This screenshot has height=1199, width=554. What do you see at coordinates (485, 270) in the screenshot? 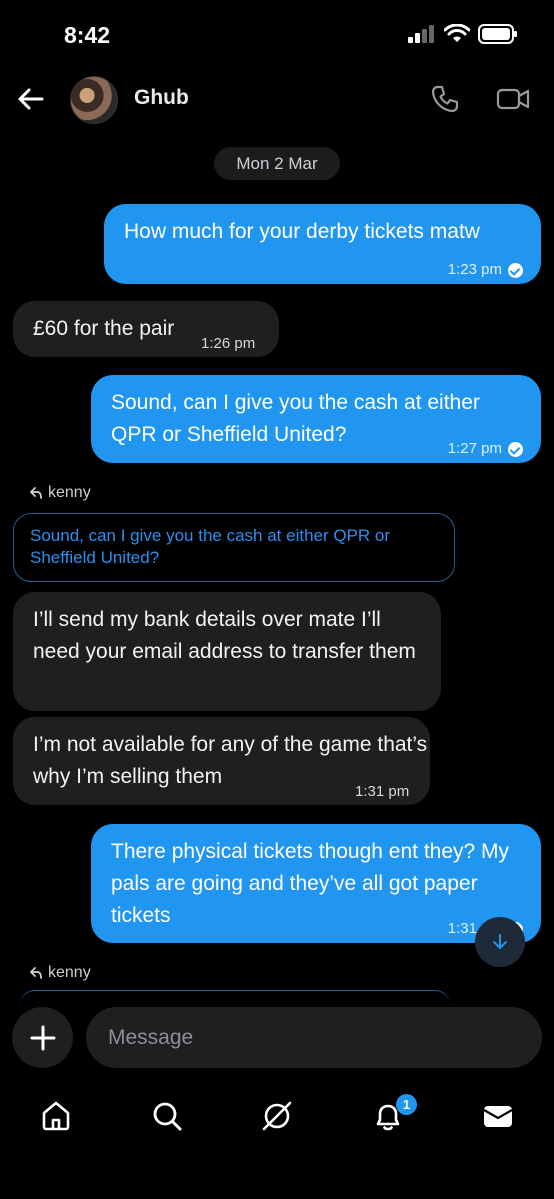
I see `message-time: 1:23 pm` at bounding box center [485, 270].